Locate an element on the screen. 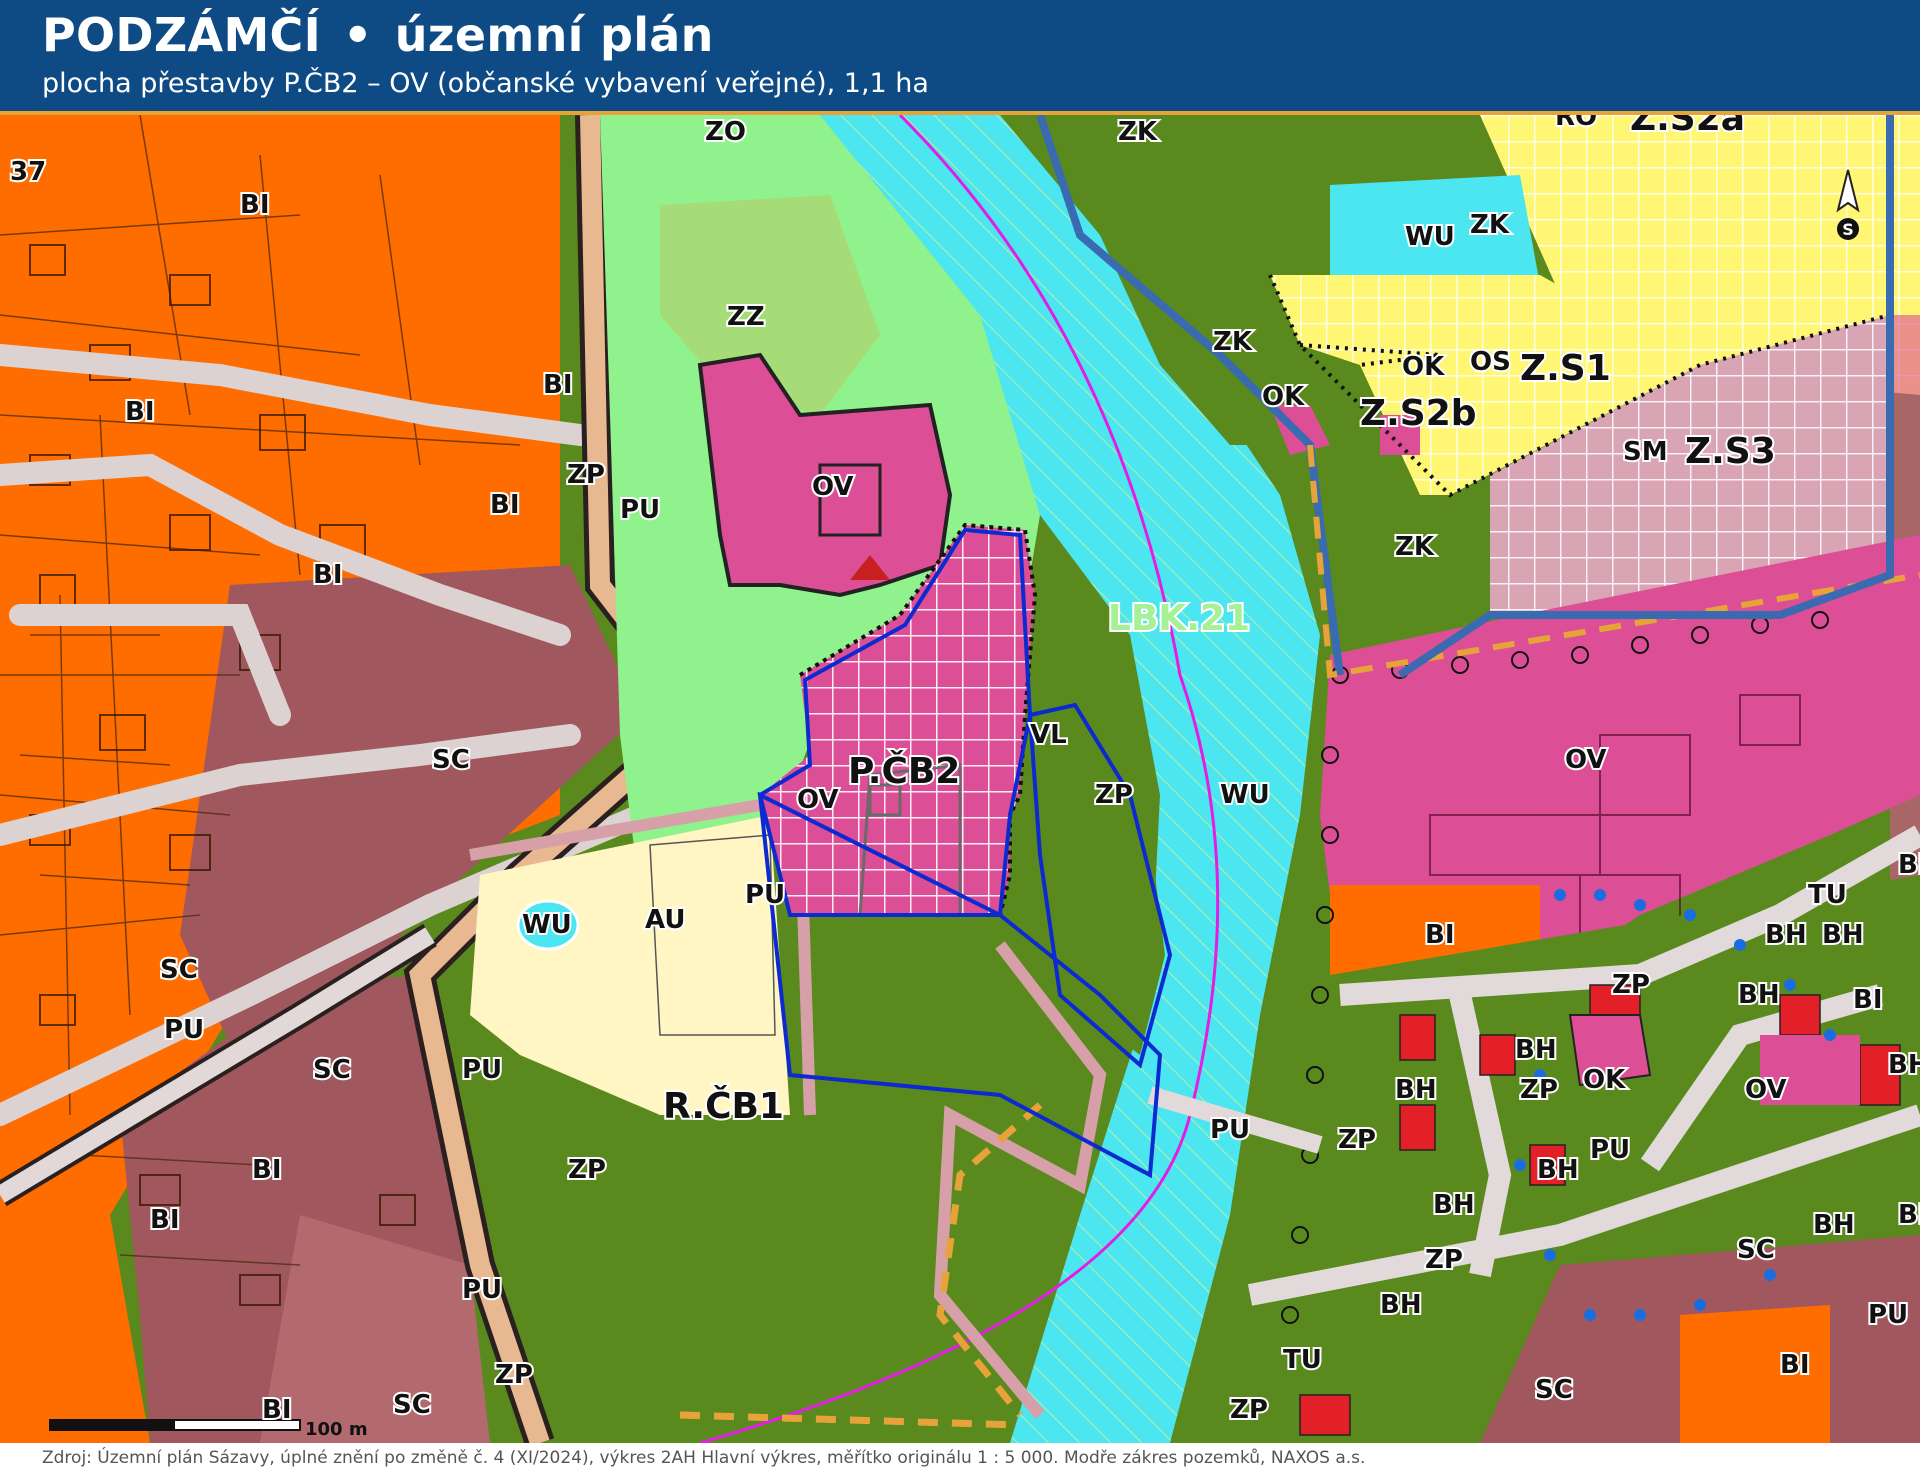 This screenshot has width=1920, height=1478. label-zp-river: ZP is located at coordinates (1114, 795).